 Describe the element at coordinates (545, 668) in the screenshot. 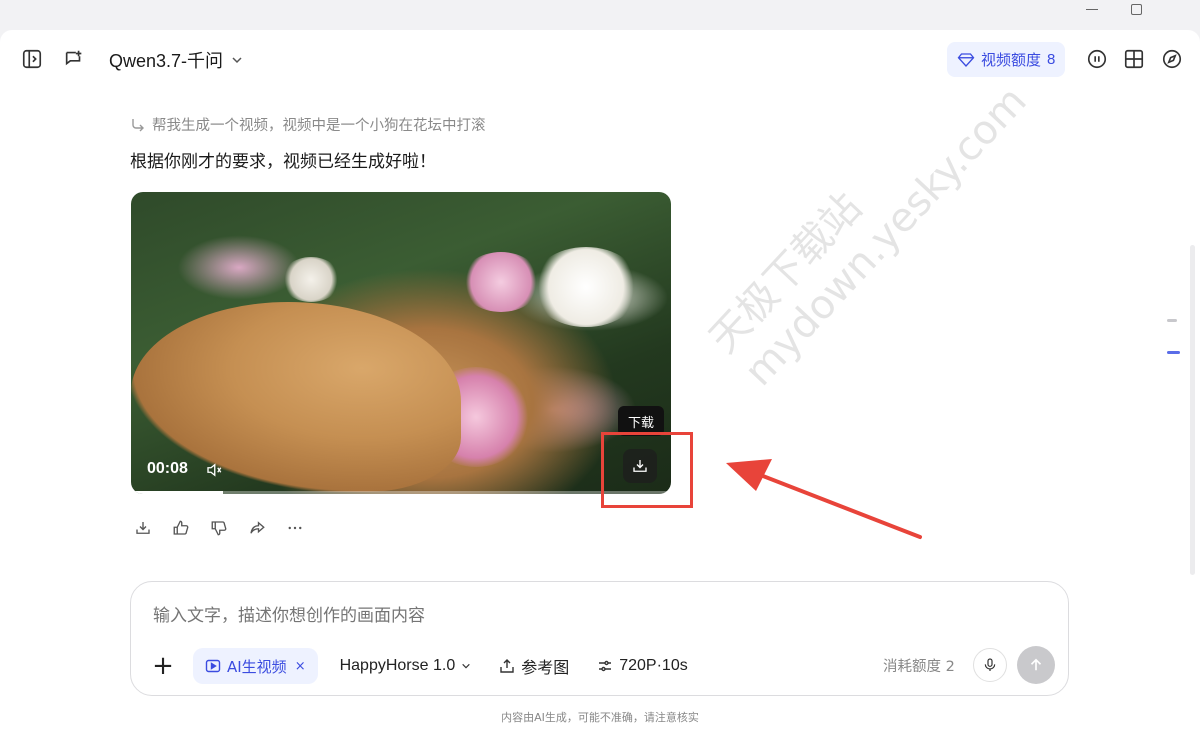

I see `reference-image-label: 参考图` at that location.